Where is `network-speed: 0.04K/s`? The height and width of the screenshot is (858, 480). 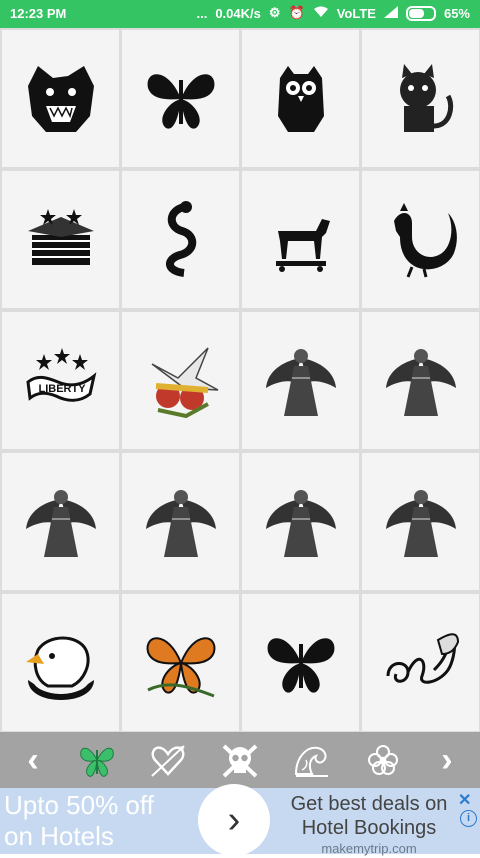 network-speed: 0.04K/s is located at coordinates (238, 13).